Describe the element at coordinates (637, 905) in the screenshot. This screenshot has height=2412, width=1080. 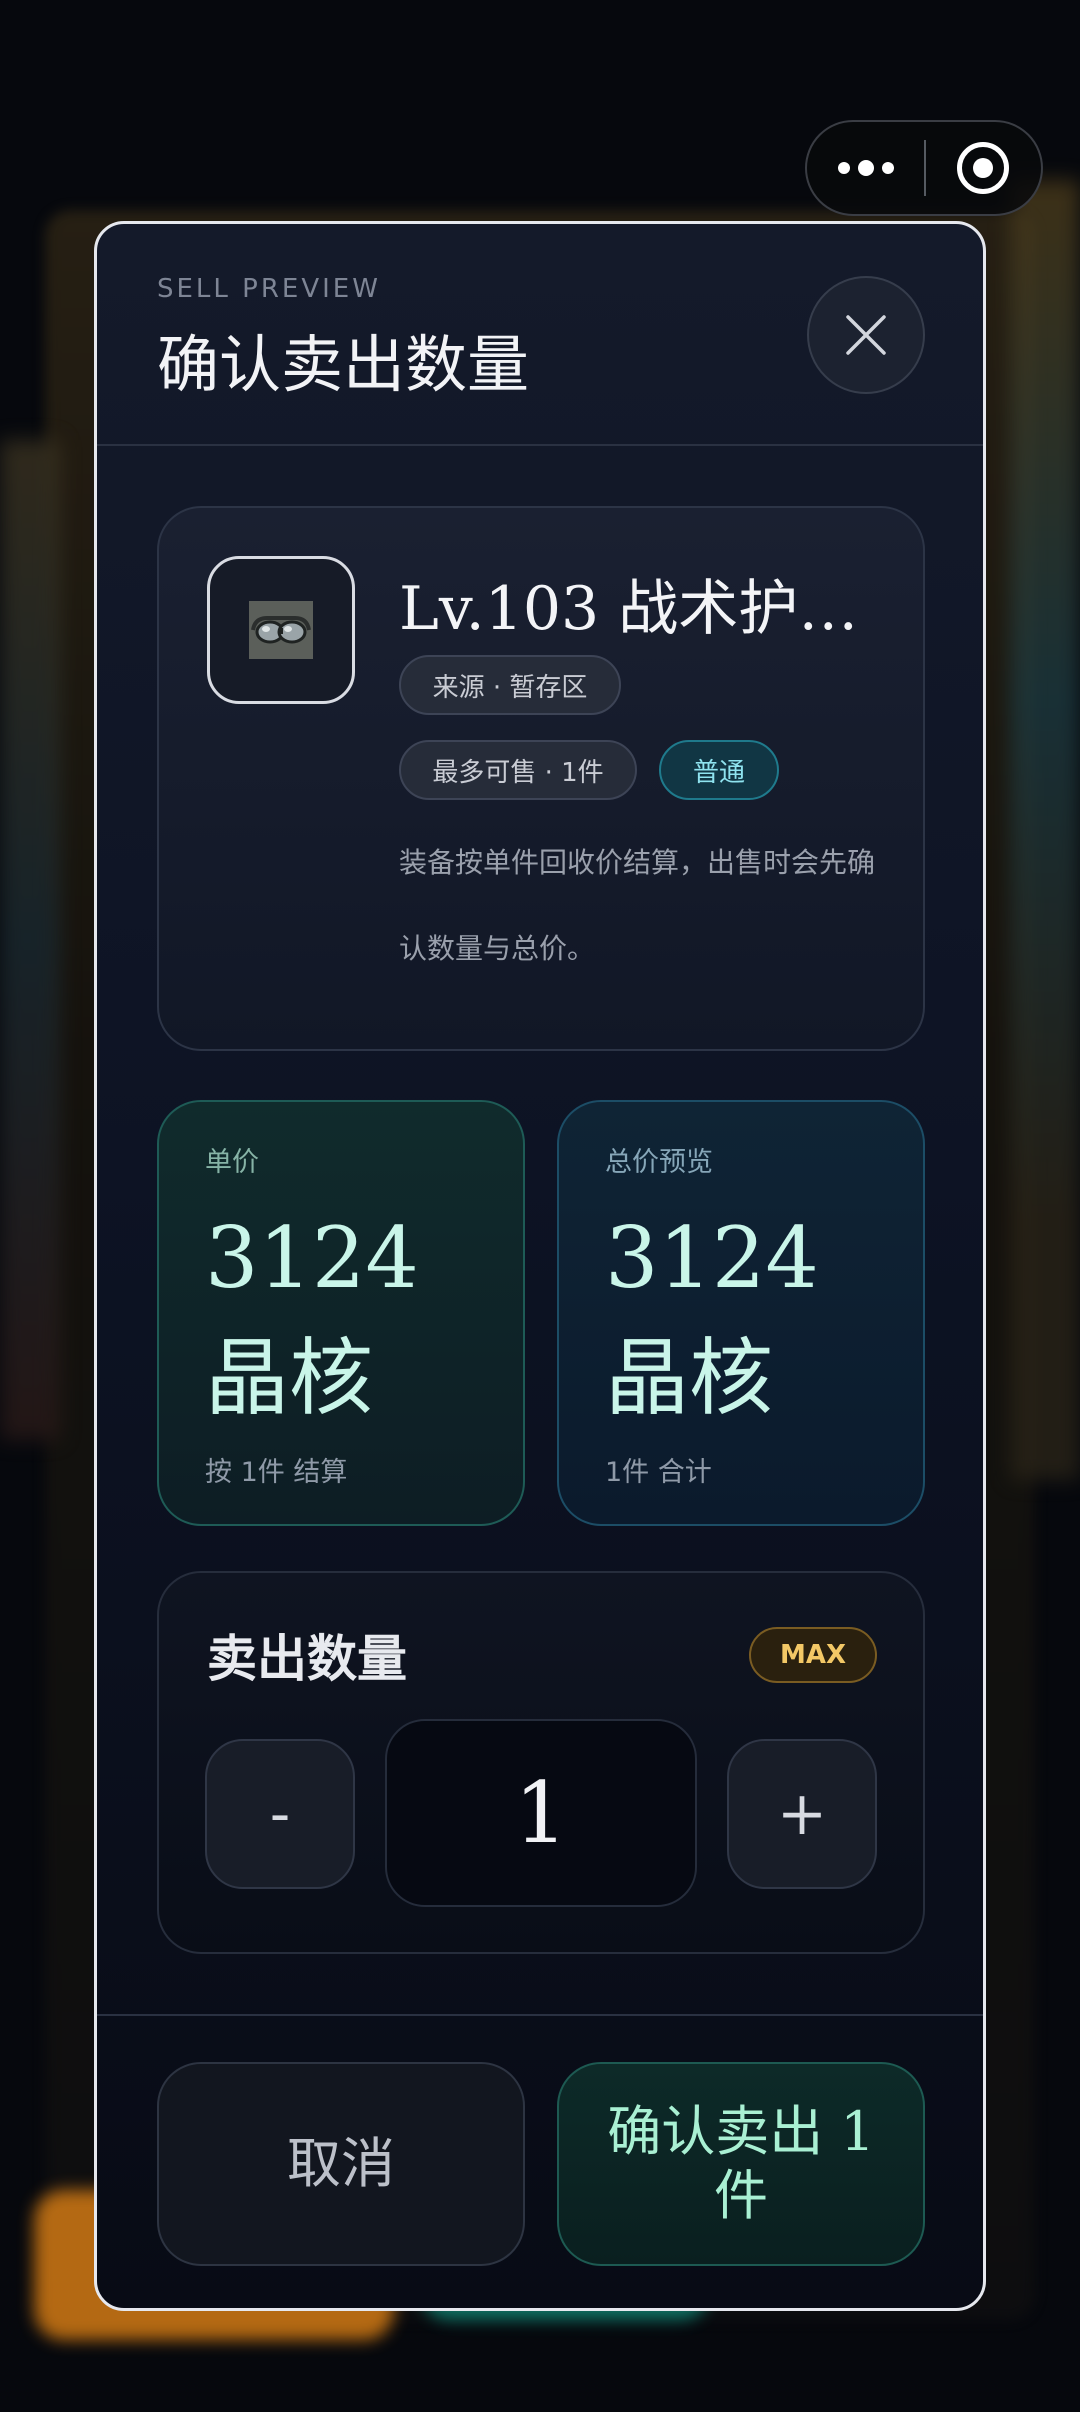
I see `item-description: 装备按单件回收价结算，出售时会先确认数量与总价。` at that location.